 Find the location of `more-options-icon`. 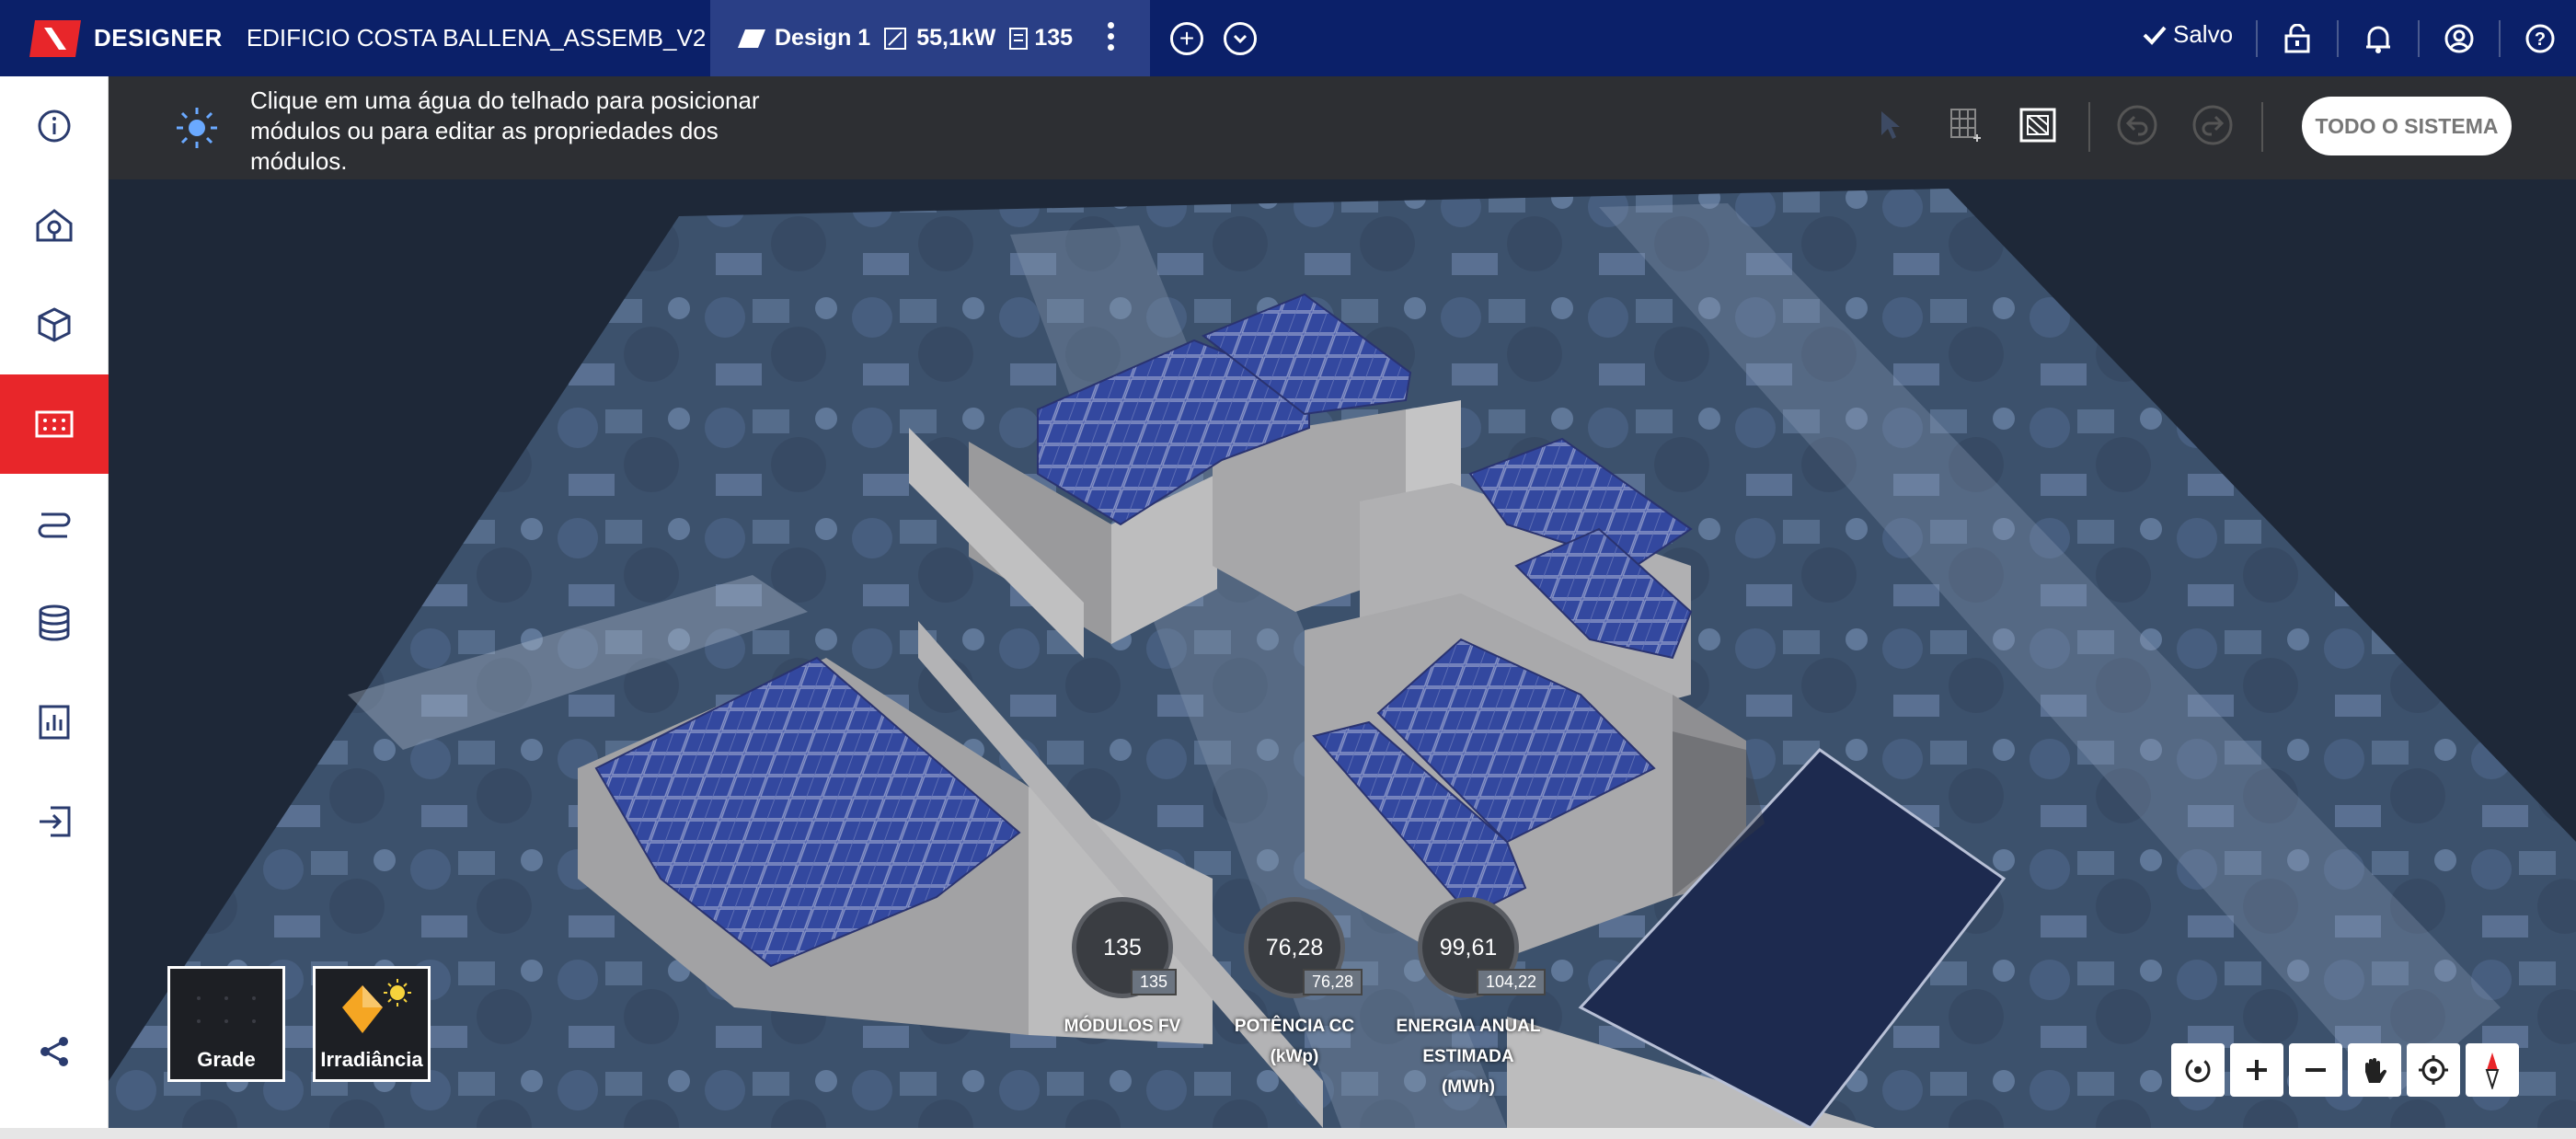

more-options-icon is located at coordinates (1110, 37).